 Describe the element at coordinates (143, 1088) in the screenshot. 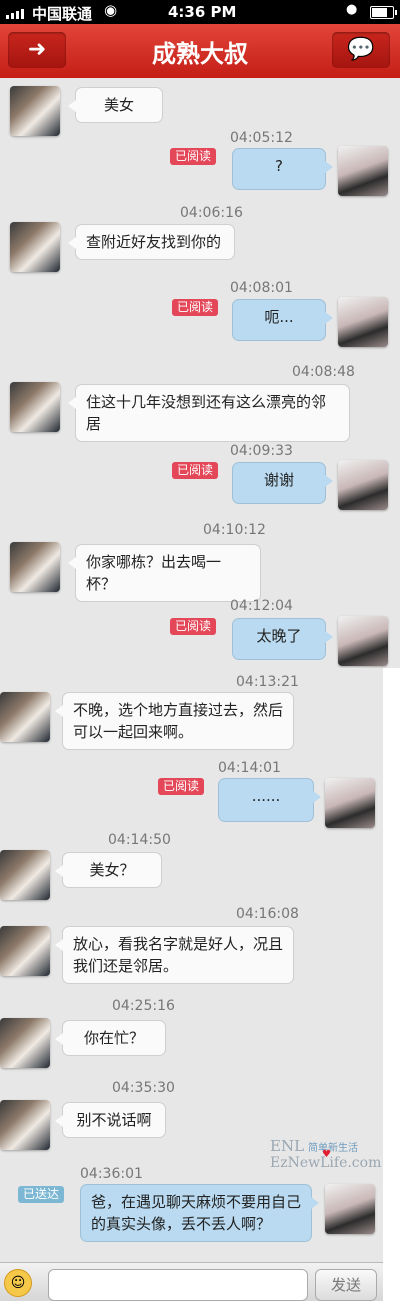

I see `timestamp: 04:35:30` at that location.